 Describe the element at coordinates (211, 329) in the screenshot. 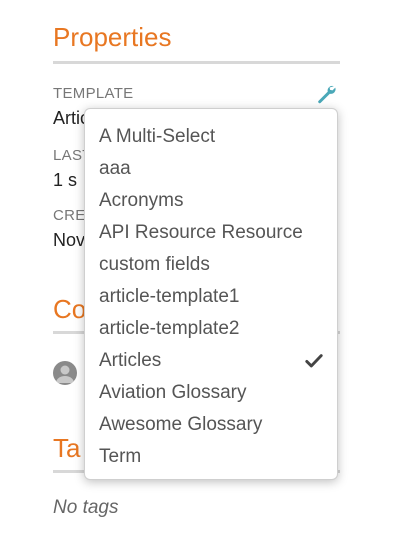

I see `dropdown-item: article-template2` at that location.